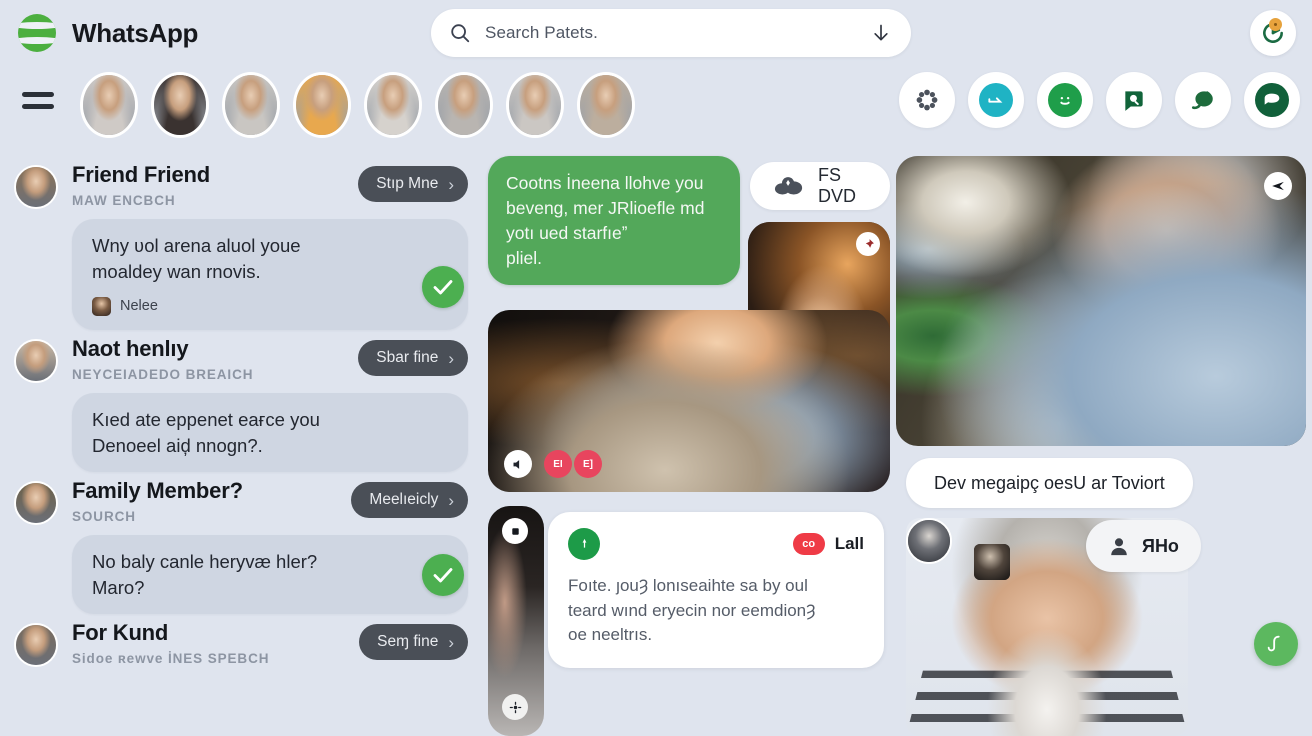  What do you see at coordinates (1273, 33) in the screenshot?
I see `profile-status-button` at bounding box center [1273, 33].